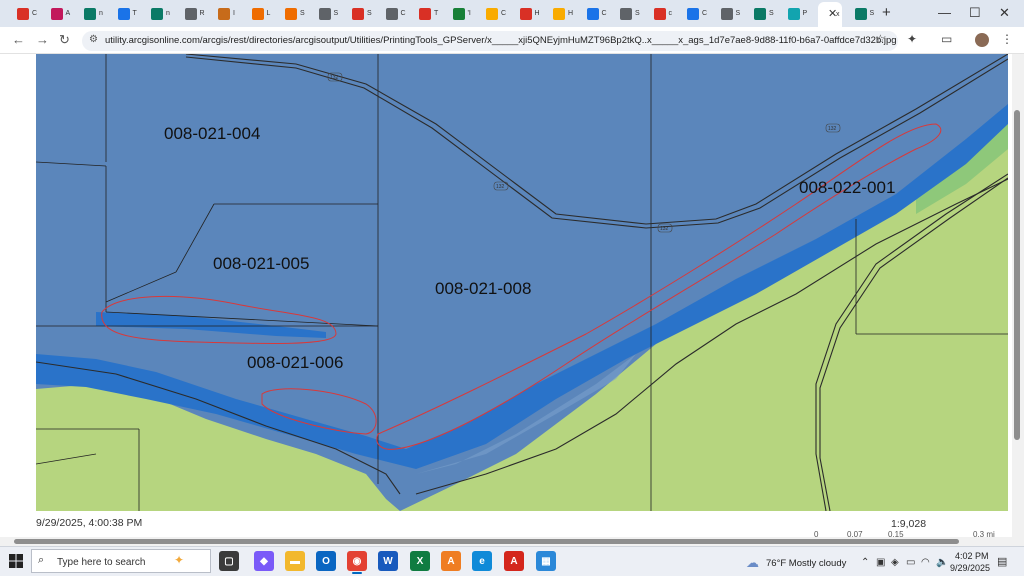 The width and height of the screenshot is (1024, 576). Describe the element at coordinates (752, 563) in the screenshot. I see `weather-cloud-icon: ☁` at that location.